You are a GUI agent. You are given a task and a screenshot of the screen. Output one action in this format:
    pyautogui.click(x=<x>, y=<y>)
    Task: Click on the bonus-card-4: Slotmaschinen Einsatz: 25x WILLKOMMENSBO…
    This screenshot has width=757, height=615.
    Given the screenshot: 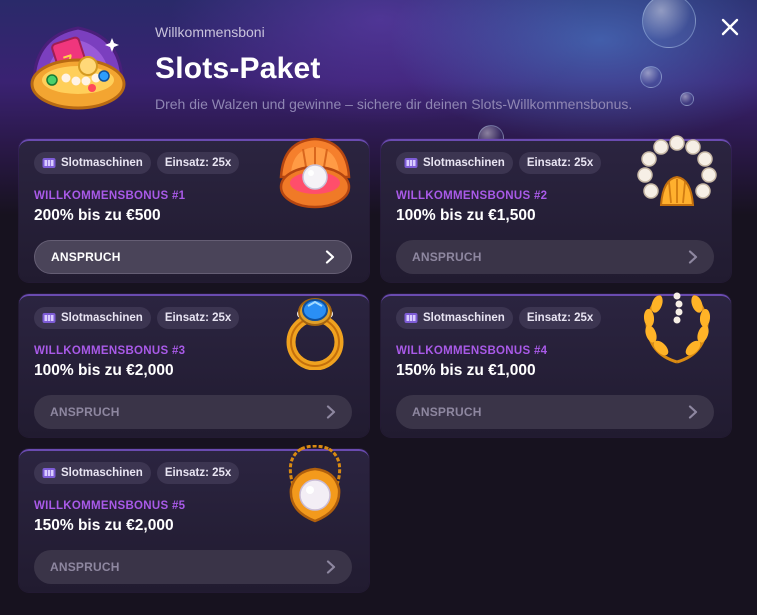 What is the action you would take?
    pyautogui.click(x=556, y=364)
    